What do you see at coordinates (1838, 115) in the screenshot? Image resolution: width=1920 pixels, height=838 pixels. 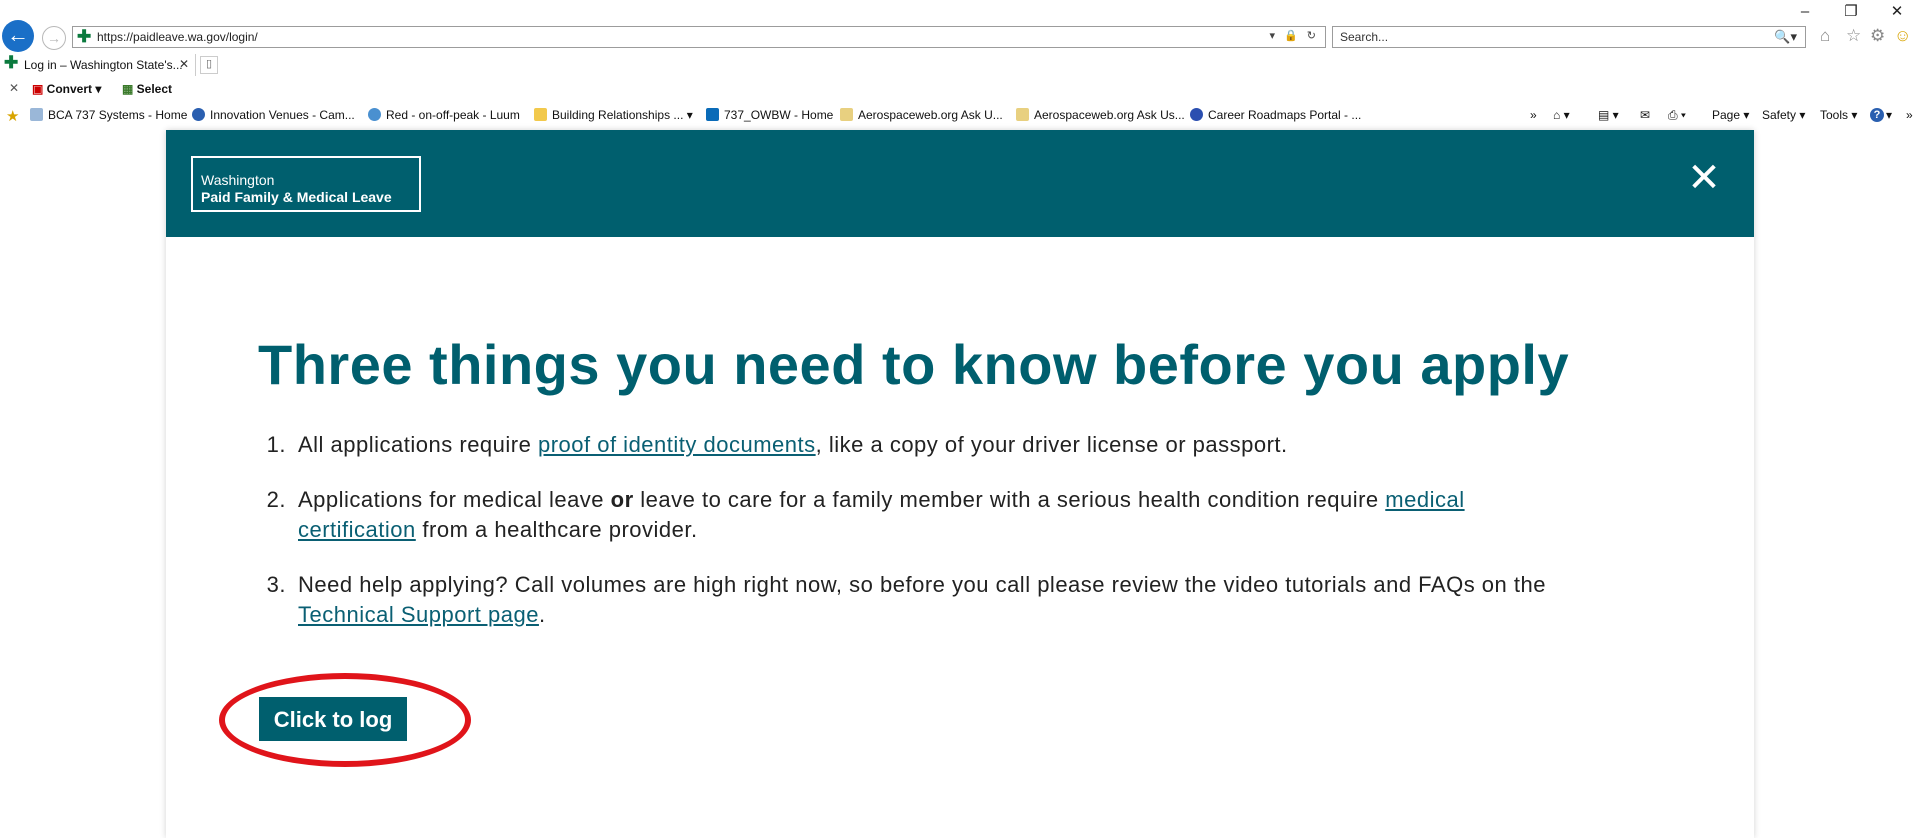 I see `tools-menu: Tools ▾` at bounding box center [1838, 115].